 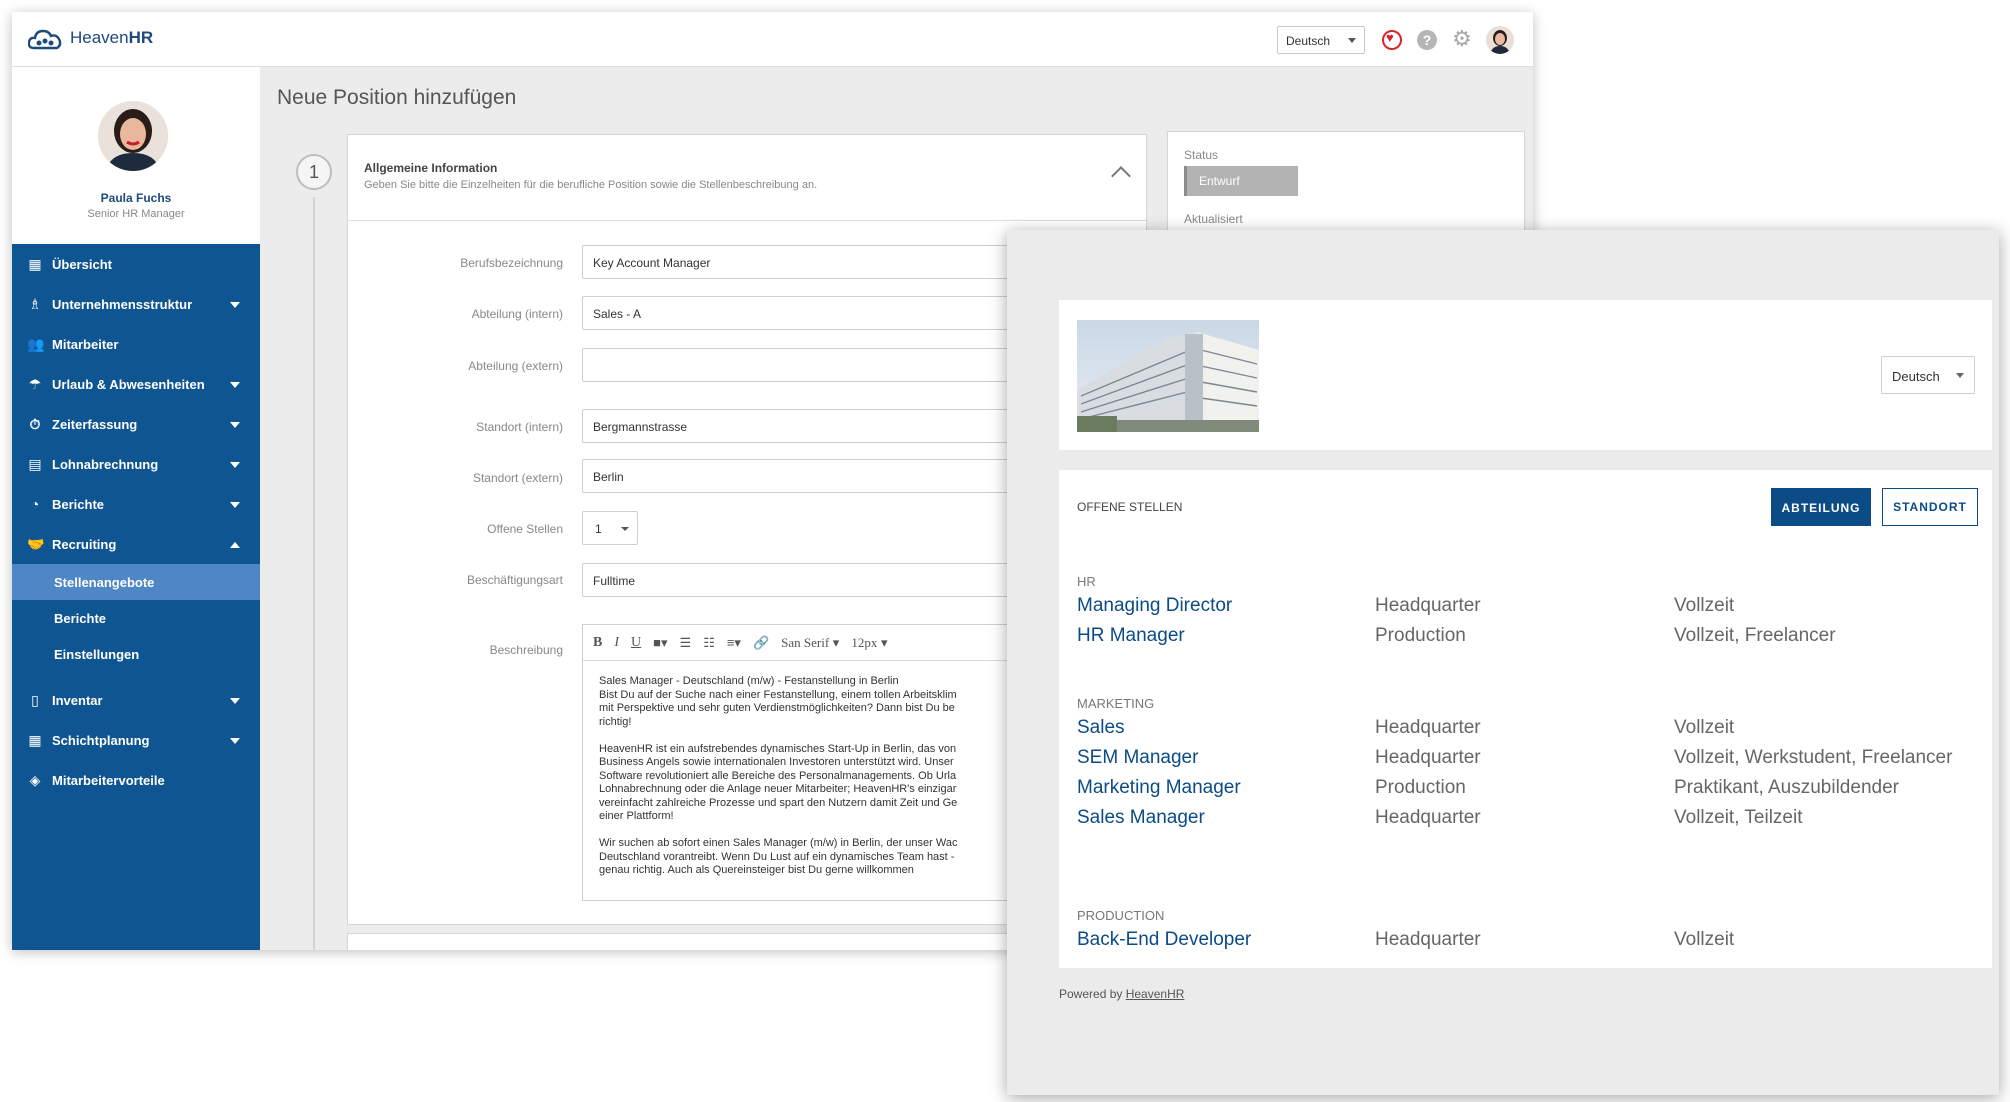 I want to click on step-indicator: 1, so click(x=314, y=172).